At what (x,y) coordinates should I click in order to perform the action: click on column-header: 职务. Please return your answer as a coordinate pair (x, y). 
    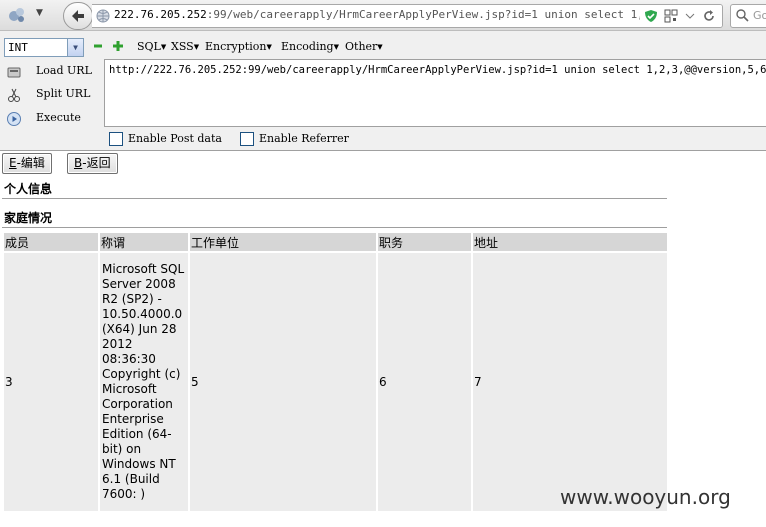
    Looking at the image, I should click on (424, 242).